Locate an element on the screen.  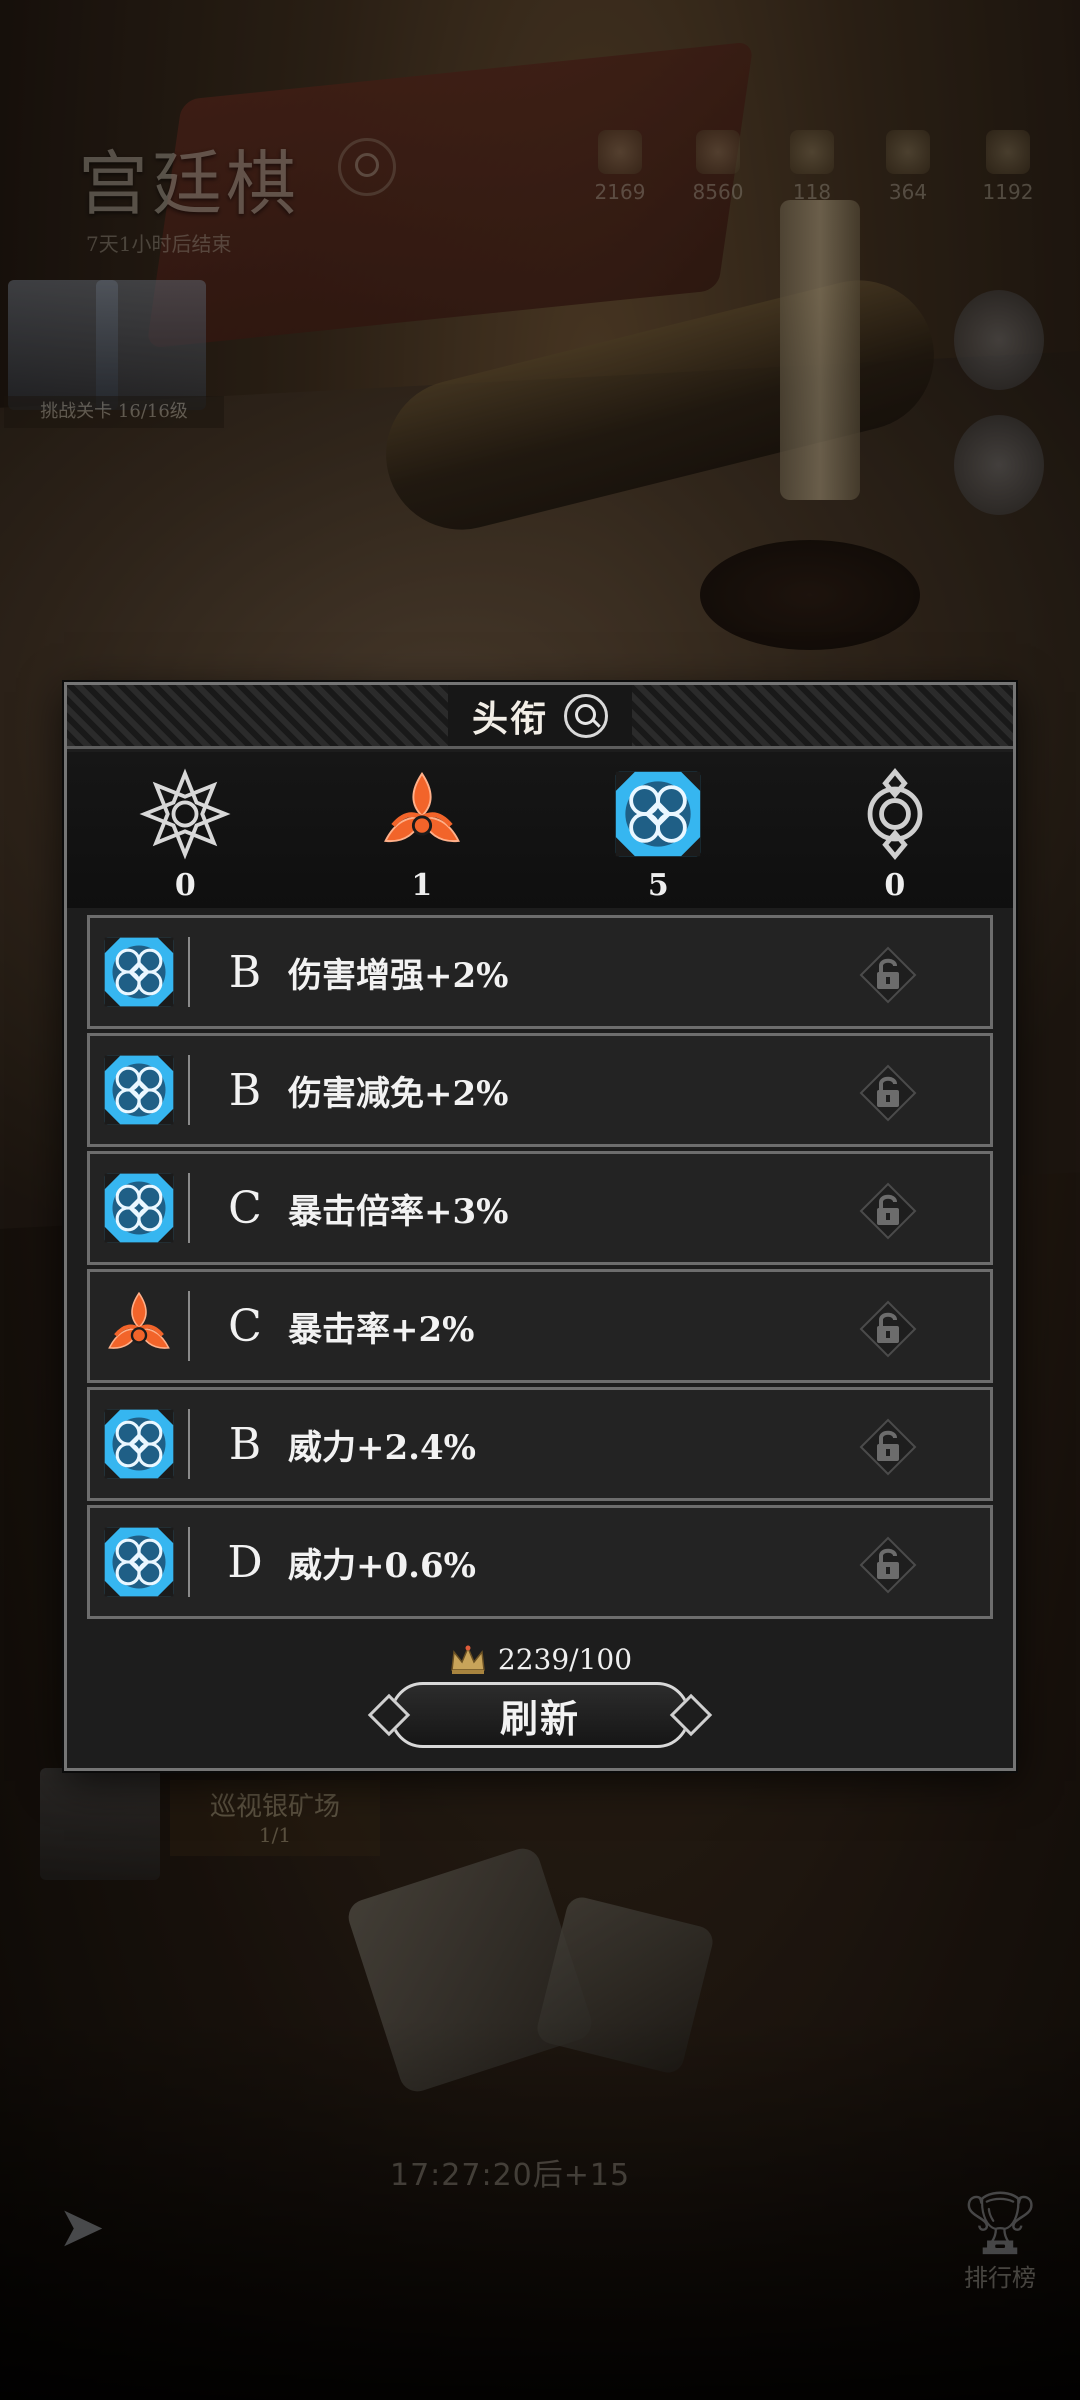
count-blue-value: 5 is located at coordinates (658, 885).